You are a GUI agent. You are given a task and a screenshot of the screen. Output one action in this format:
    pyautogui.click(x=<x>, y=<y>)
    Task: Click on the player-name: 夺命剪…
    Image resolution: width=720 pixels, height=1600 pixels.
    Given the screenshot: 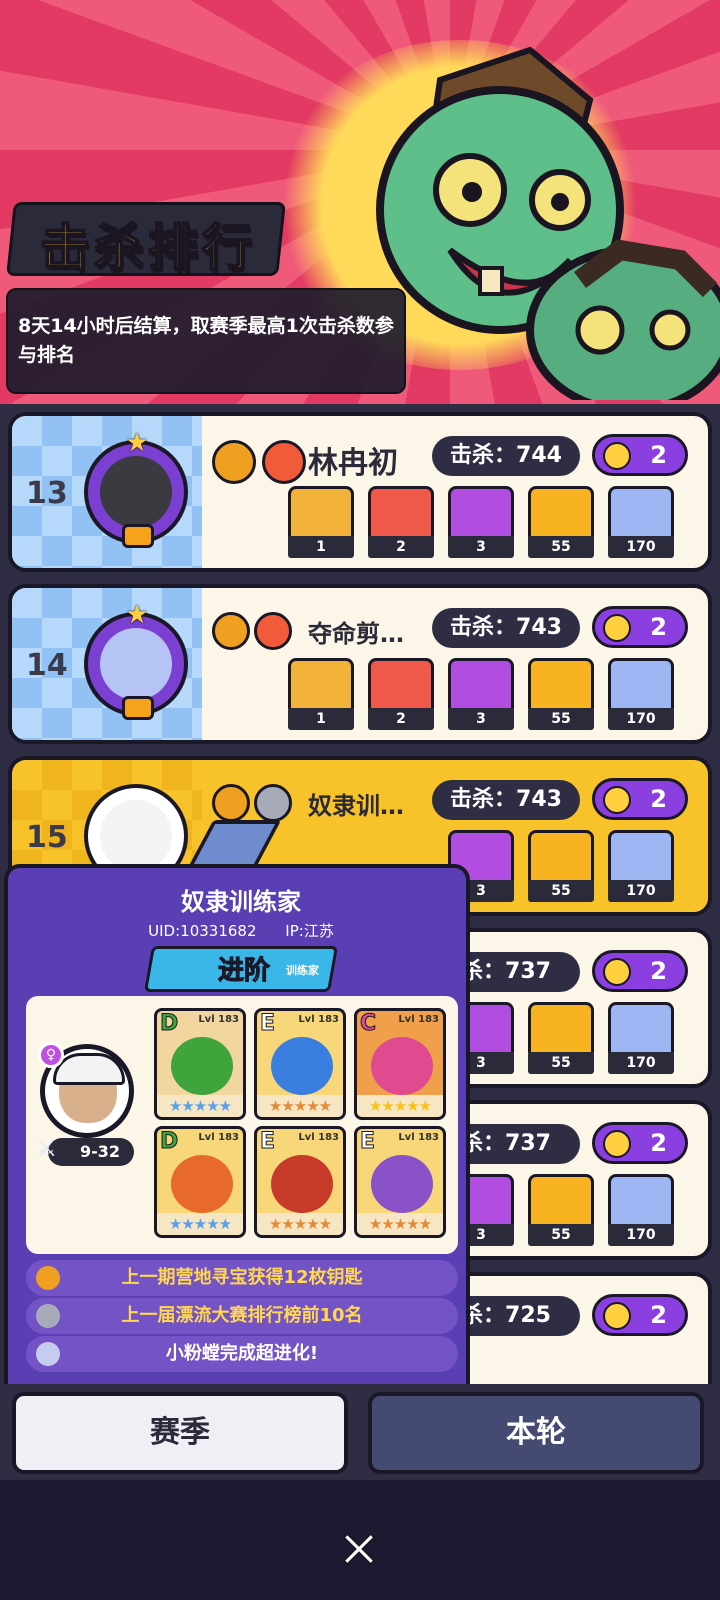 What is the action you would take?
    pyautogui.click(x=356, y=634)
    